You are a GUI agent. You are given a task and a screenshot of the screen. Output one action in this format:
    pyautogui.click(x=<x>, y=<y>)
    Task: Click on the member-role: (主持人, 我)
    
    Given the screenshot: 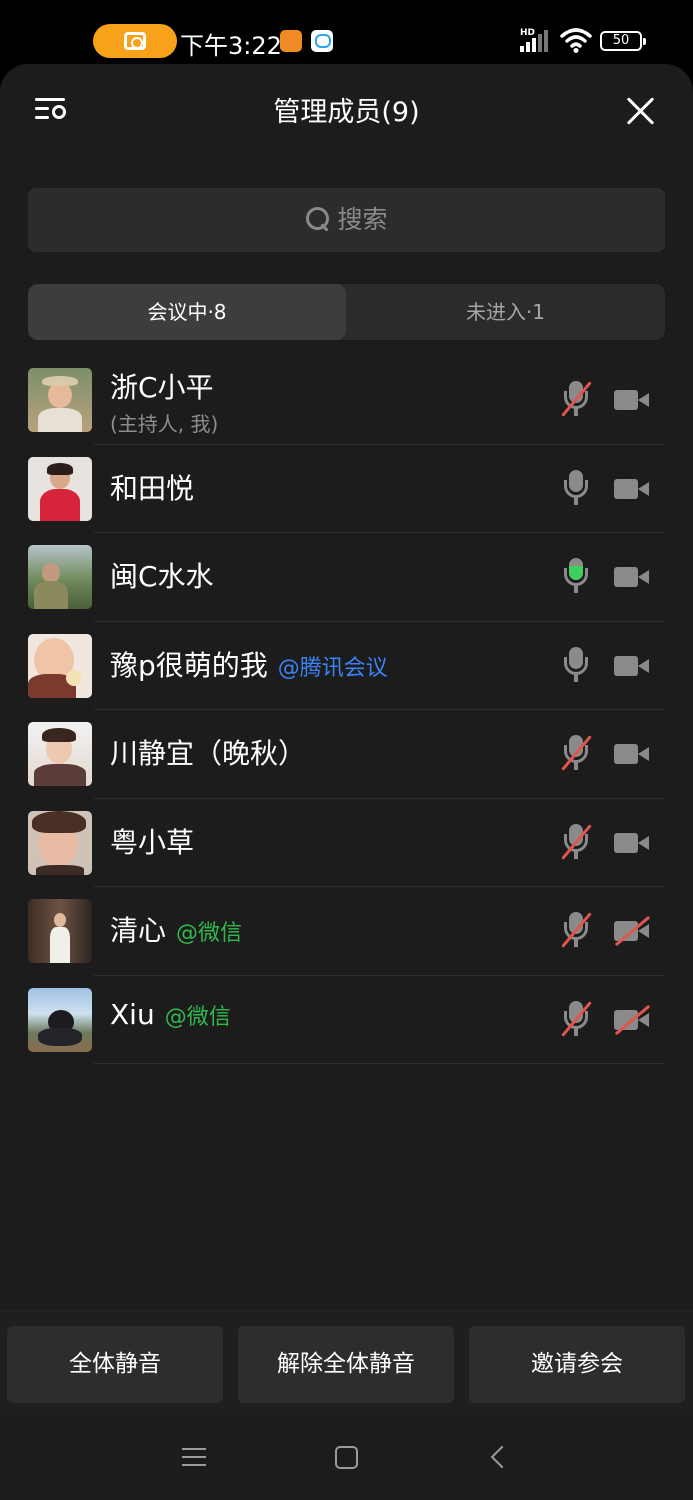 What is the action you would take?
    pyautogui.click(x=164, y=424)
    